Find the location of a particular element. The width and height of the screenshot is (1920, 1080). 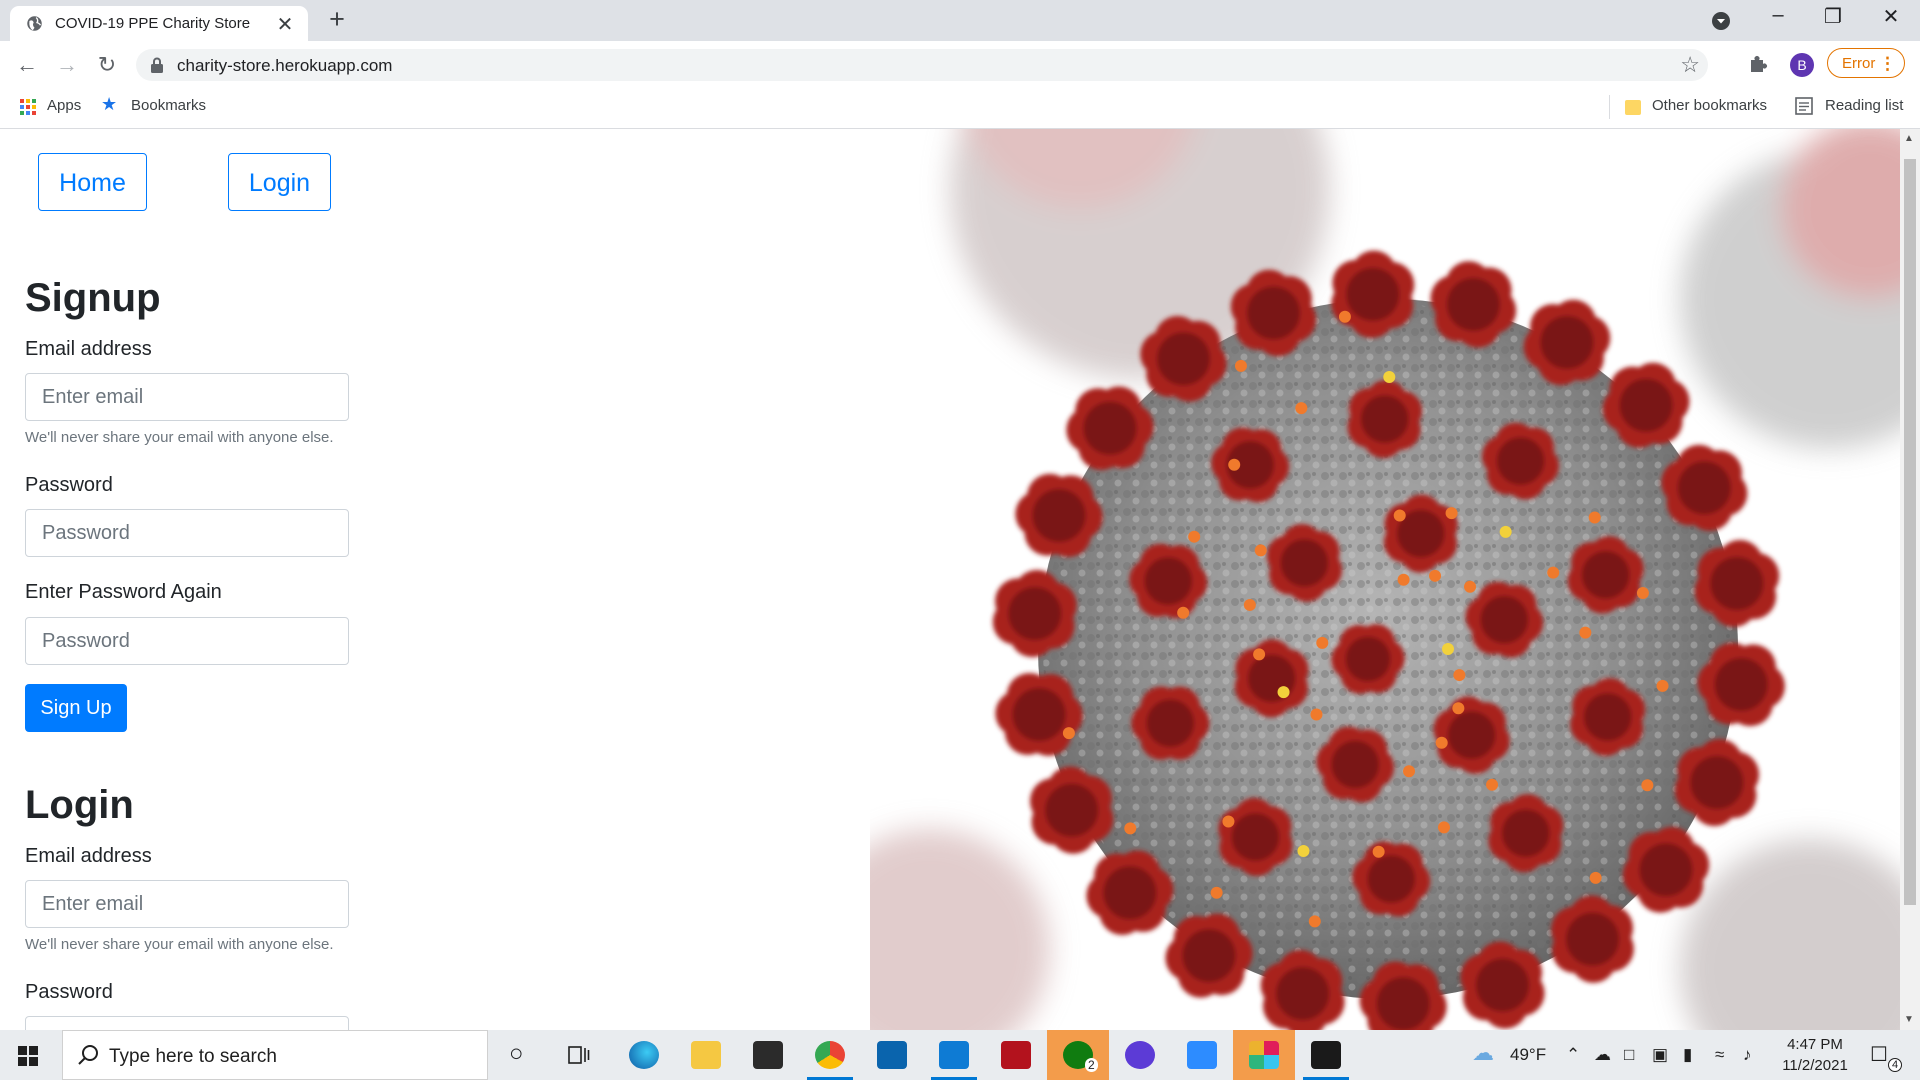

restore-icon: ❐ is located at coordinates (1833, 16).